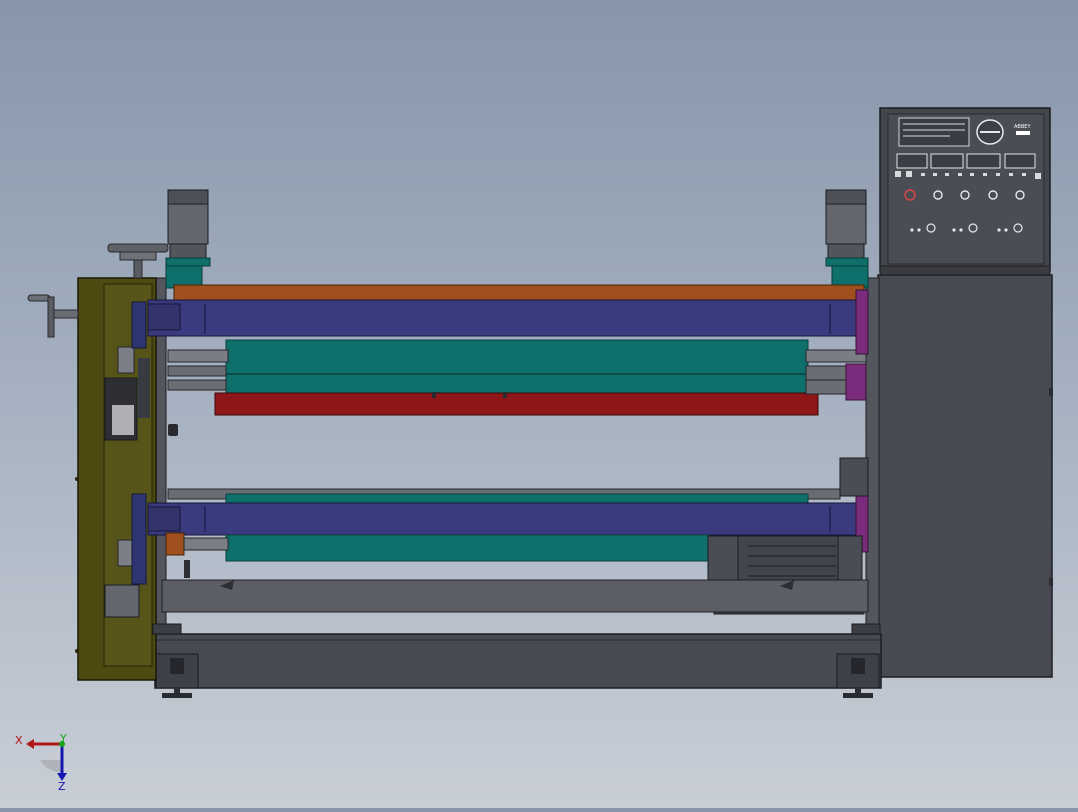 Image resolution: width=1078 pixels, height=812 pixels. Describe the element at coordinates (53, 316) in the screenshot. I see `side-handwheel-icon` at that location.